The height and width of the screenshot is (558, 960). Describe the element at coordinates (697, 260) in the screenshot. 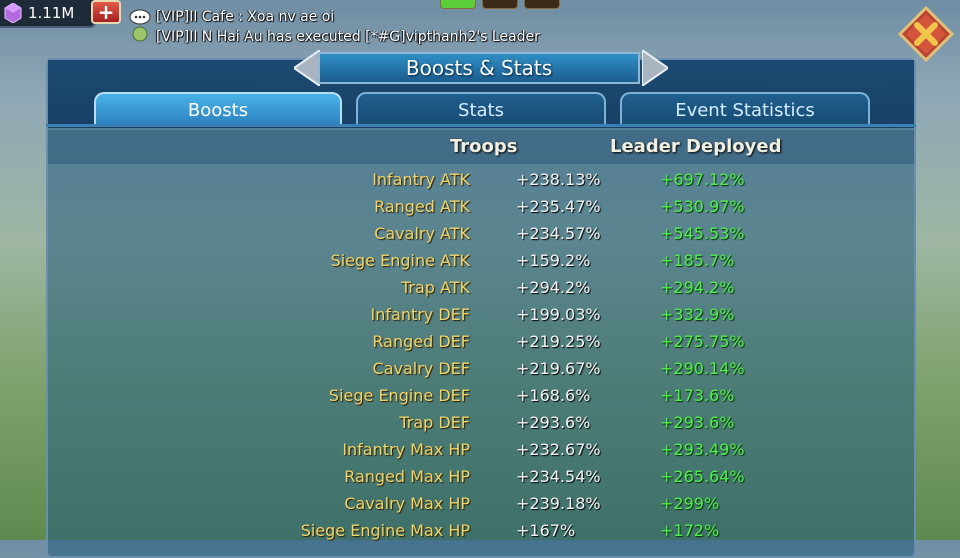

I see `leader-value: +185.7%` at that location.